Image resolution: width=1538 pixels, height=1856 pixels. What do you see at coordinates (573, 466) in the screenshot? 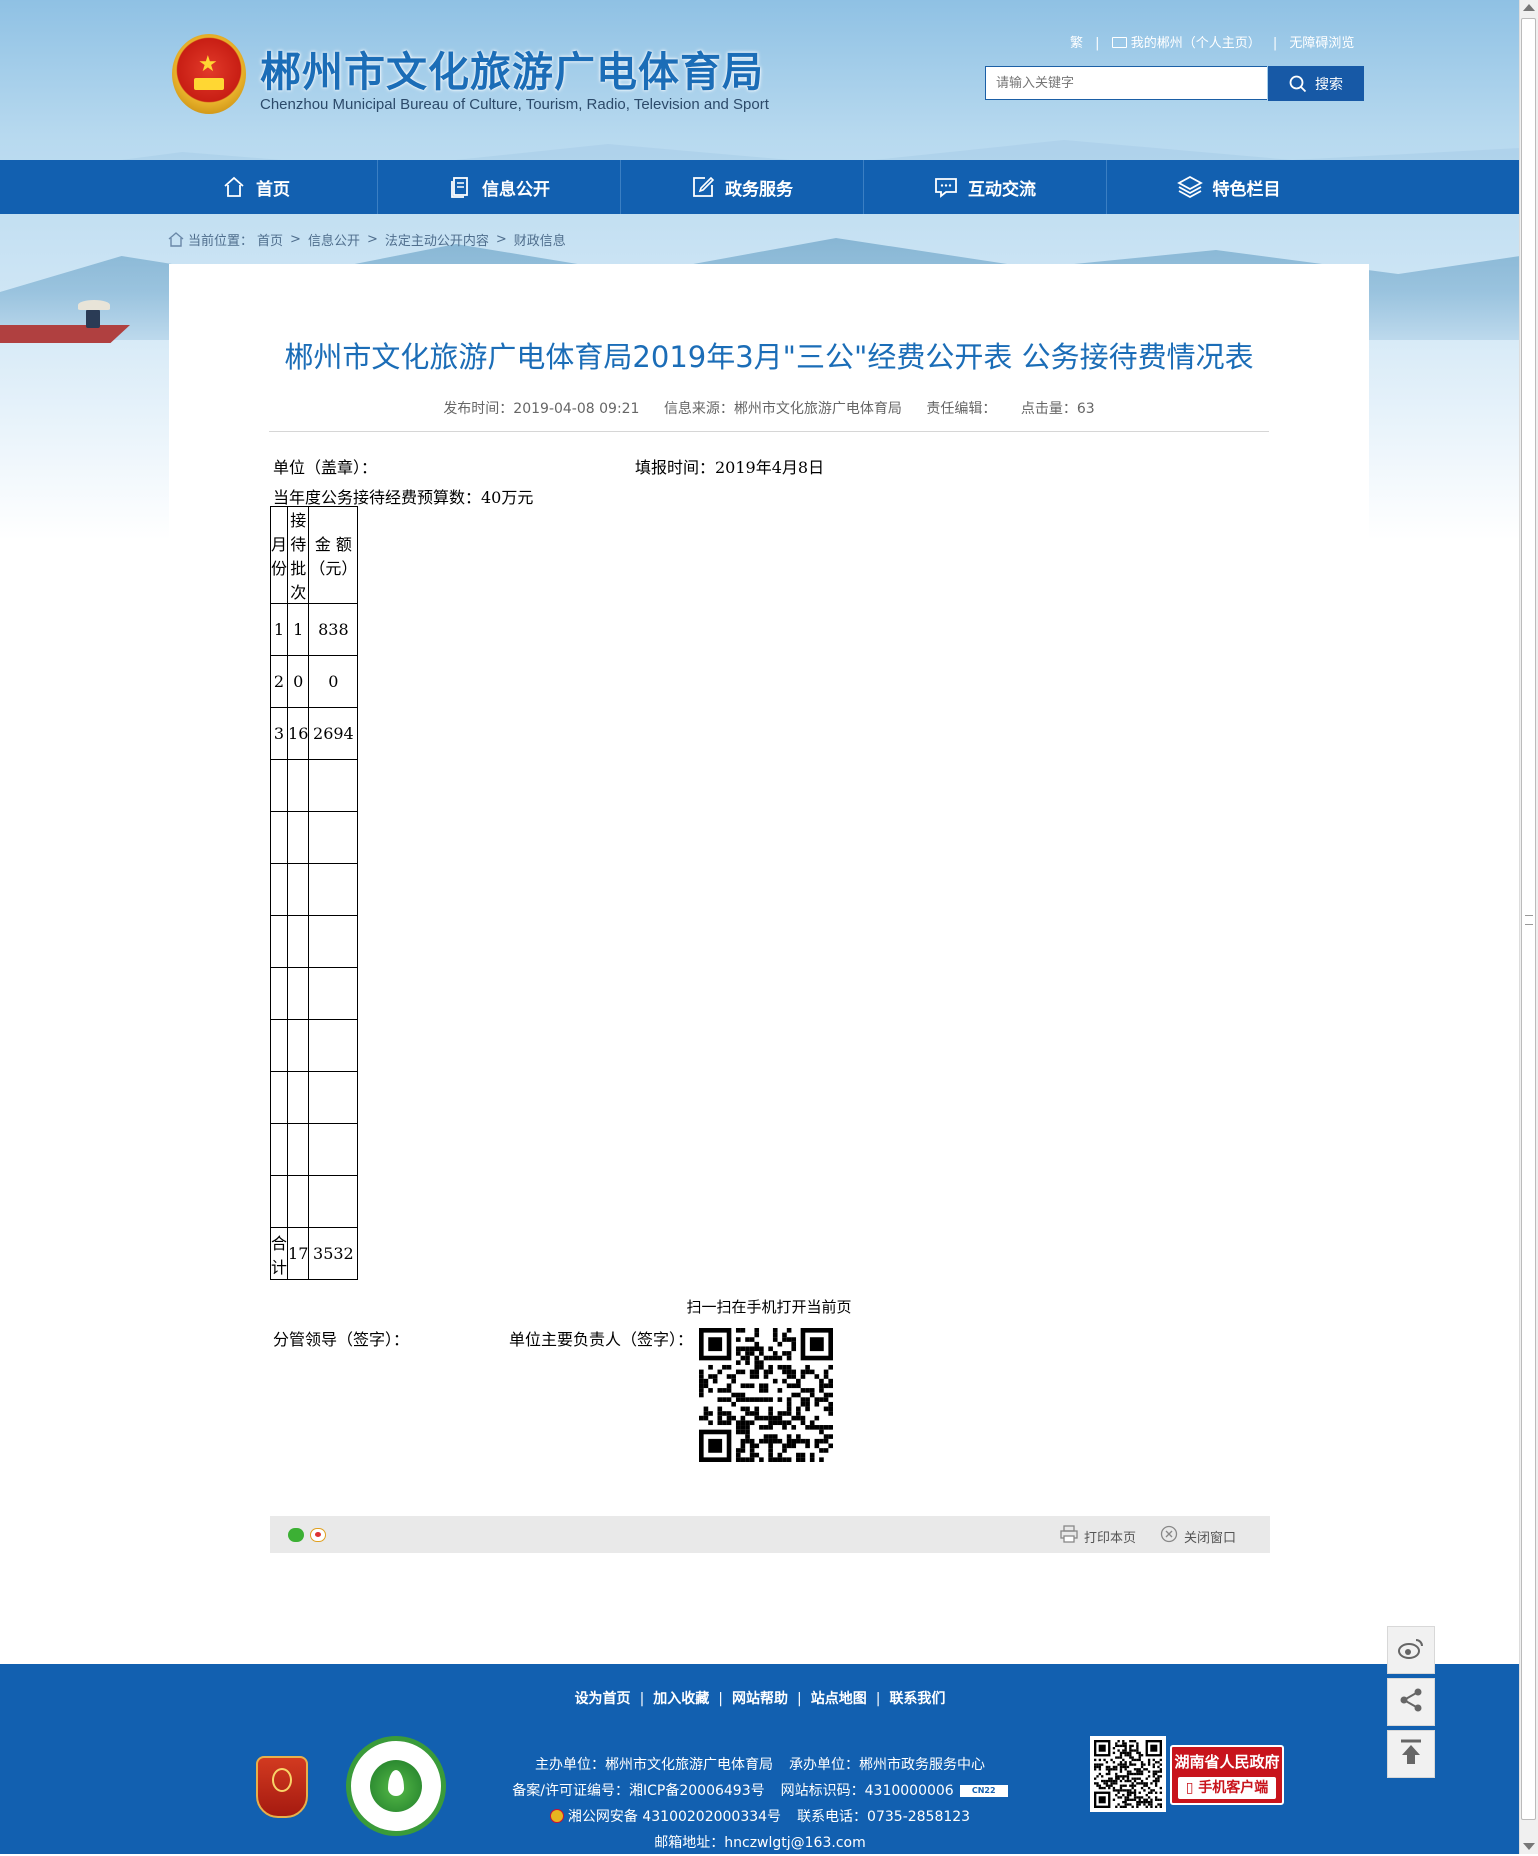
I see `unit-row: 单位（盖章）： 填报时间：2019年4月8日` at bounding box center [573, 466].